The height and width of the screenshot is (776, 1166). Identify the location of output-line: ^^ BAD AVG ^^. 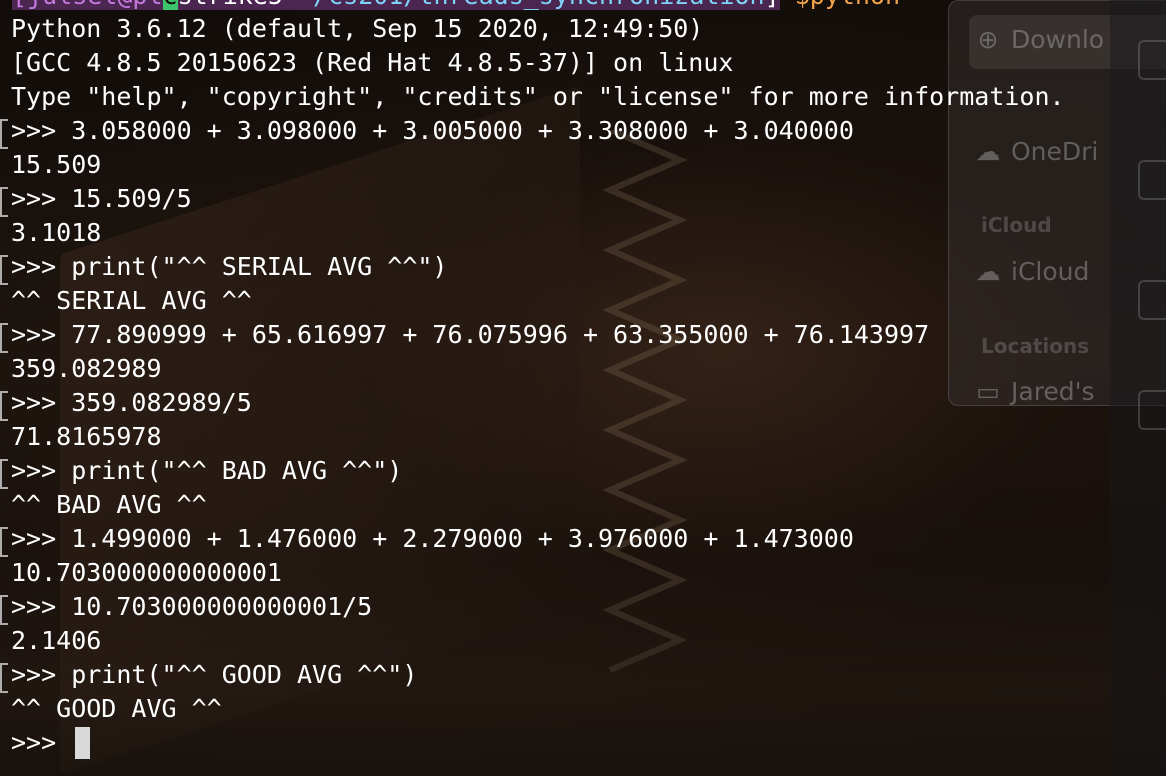
(109, 504).